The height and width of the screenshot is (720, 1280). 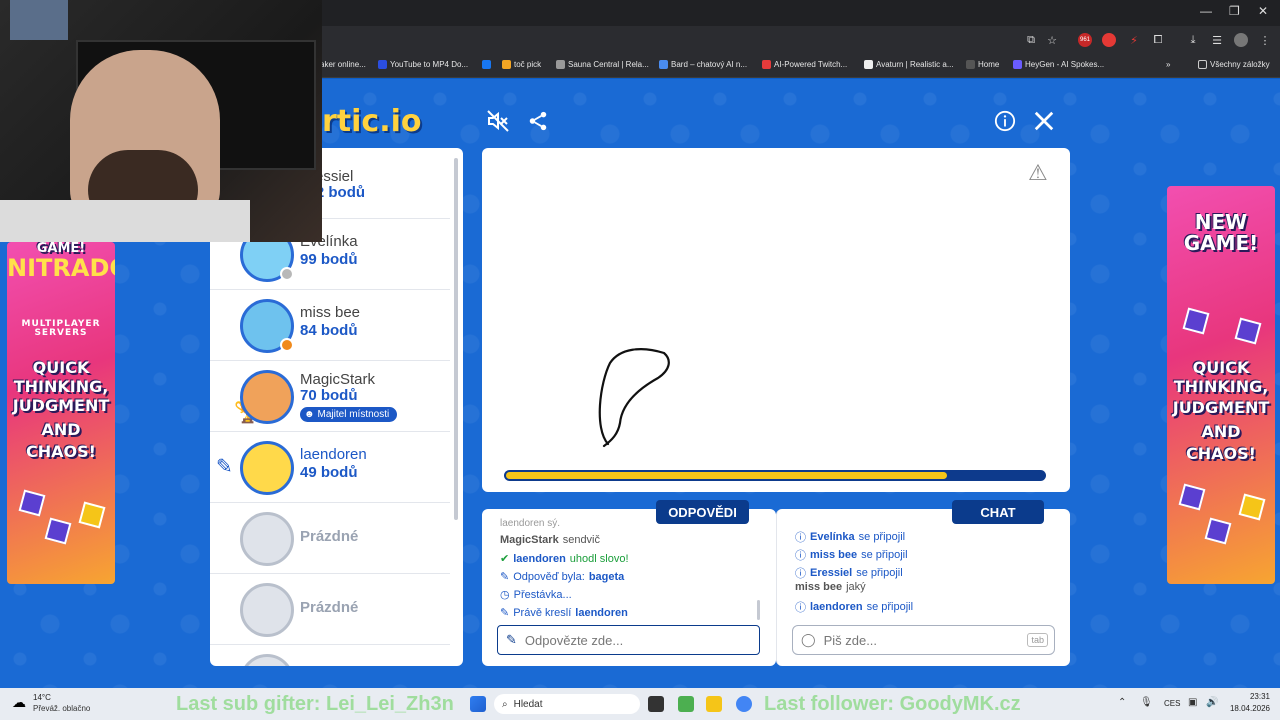 What do you see at coordinates (1037, 640) in the screenshot?
I see `tab-key-hint: tab` at bounding box center [1037, 640].